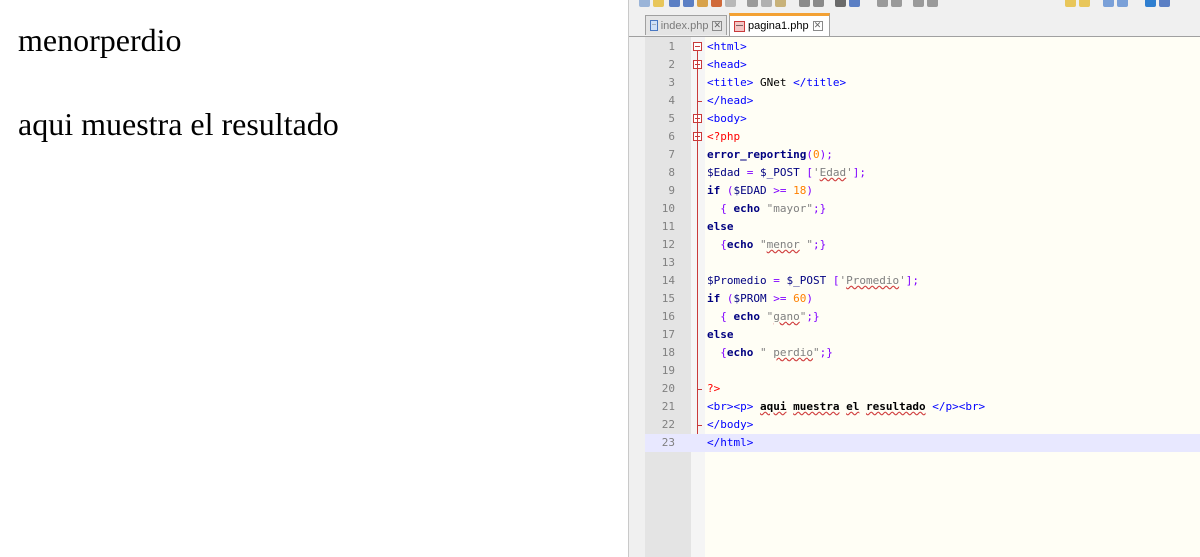 The width and height of the screenshot is (1200, 557). I want to click on code-token: </html>, so click(730, 442).